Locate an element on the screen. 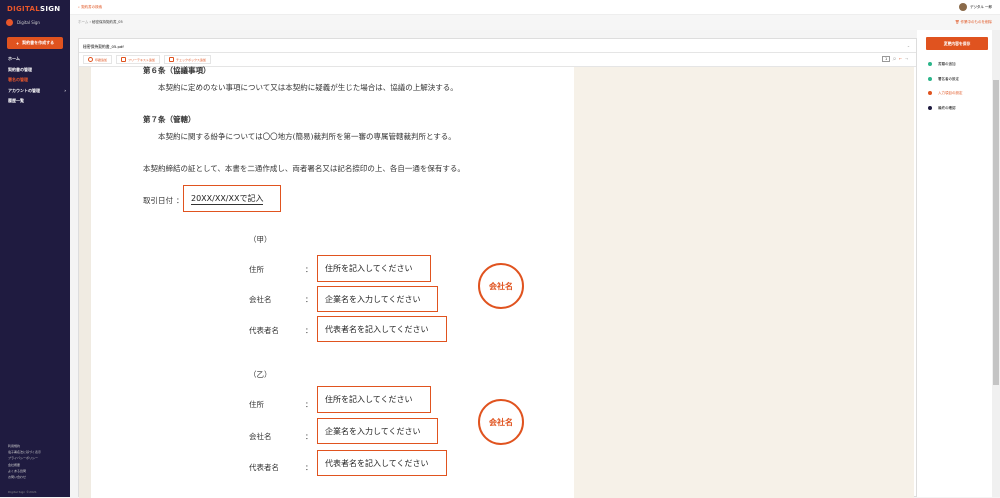  party-b-title: （乙） is located at coordinates (260, 374).